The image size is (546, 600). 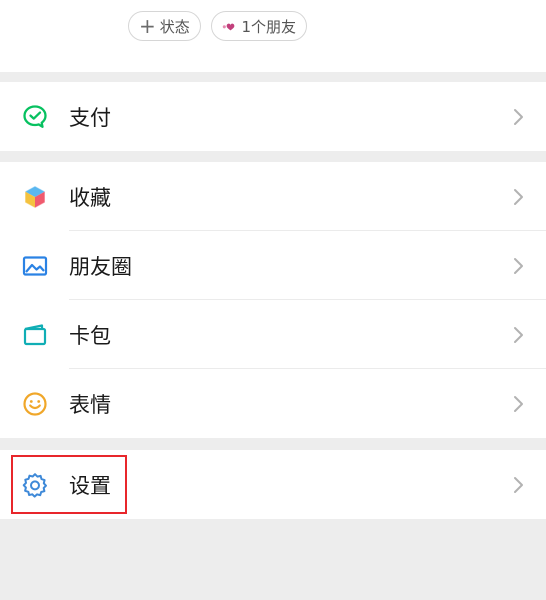 I want to click on settings-group: 设置, so click(x=273, y=484).